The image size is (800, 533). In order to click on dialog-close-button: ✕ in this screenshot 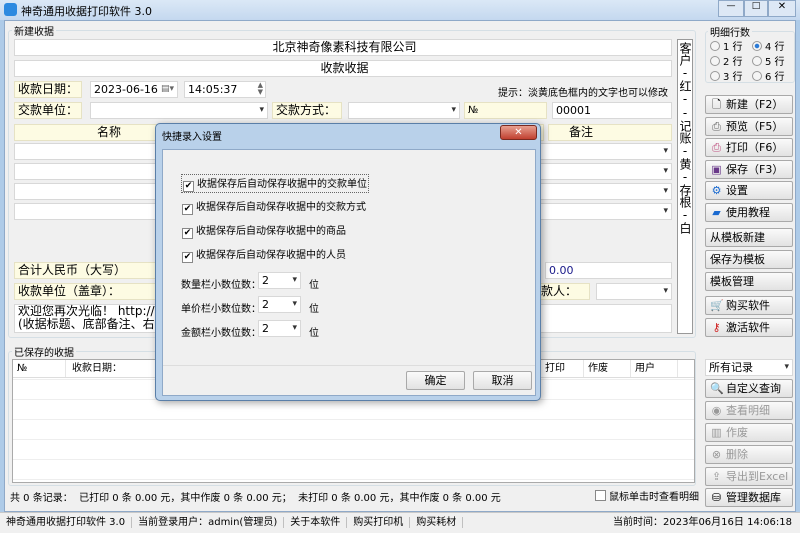, I will do `click(518, 132)`.